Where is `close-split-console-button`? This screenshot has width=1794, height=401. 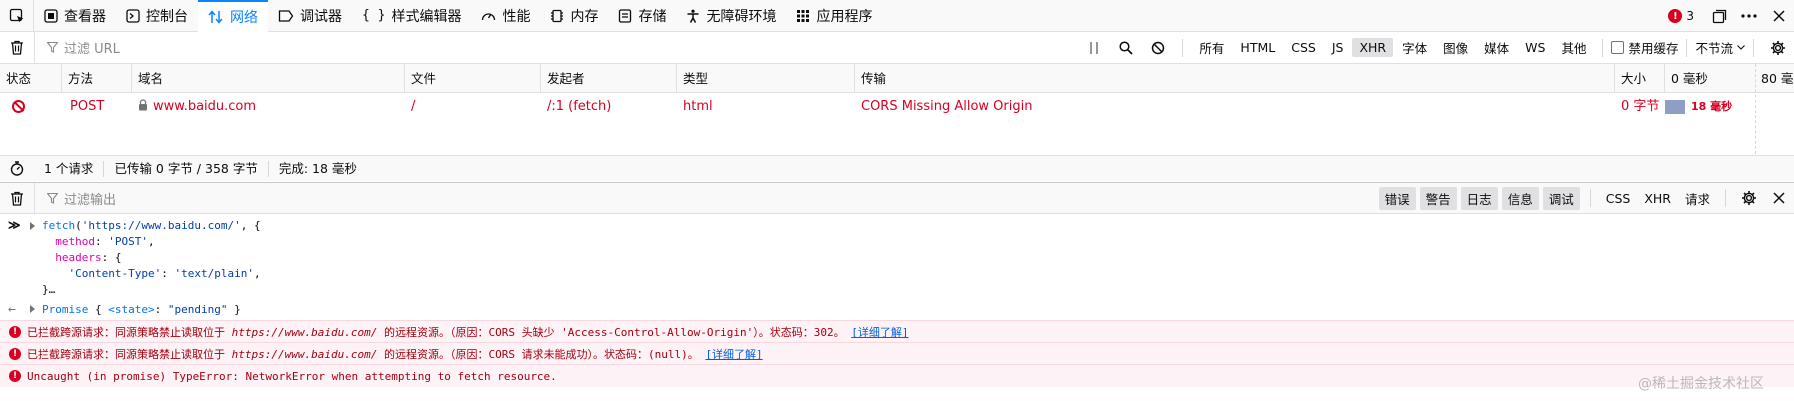
close-split-console-button is located at coordinates (1779, 198).